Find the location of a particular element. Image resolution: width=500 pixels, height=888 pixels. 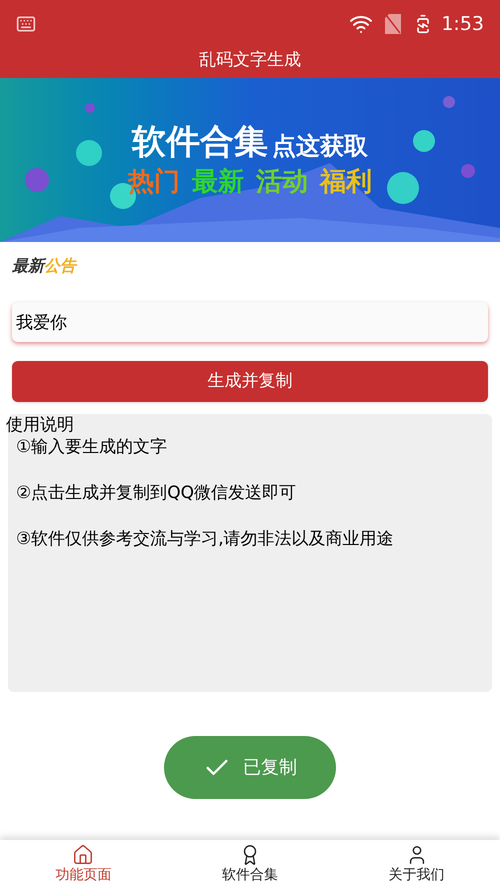

instruction-line: ①输入要生成的文字 is located at coordinates (92, 447).